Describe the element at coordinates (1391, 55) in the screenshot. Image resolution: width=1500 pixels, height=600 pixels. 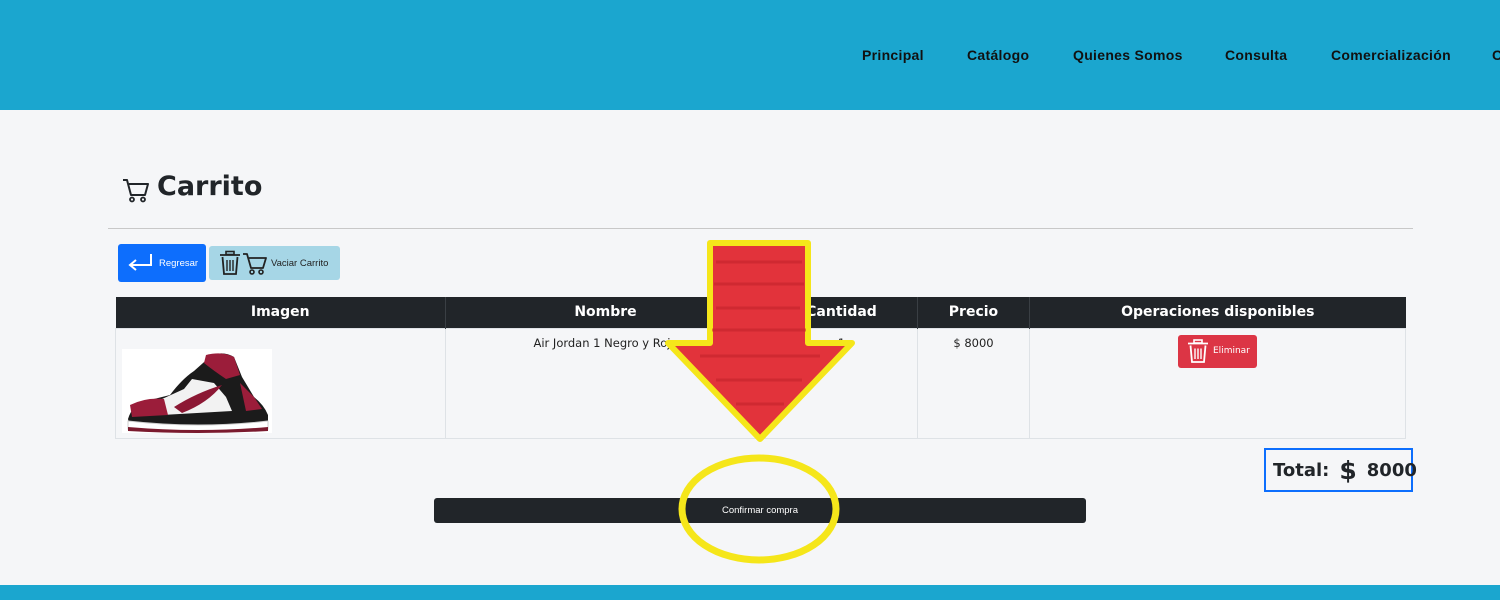
I see `nav-link-comercializacion: Comercialización` at that location.